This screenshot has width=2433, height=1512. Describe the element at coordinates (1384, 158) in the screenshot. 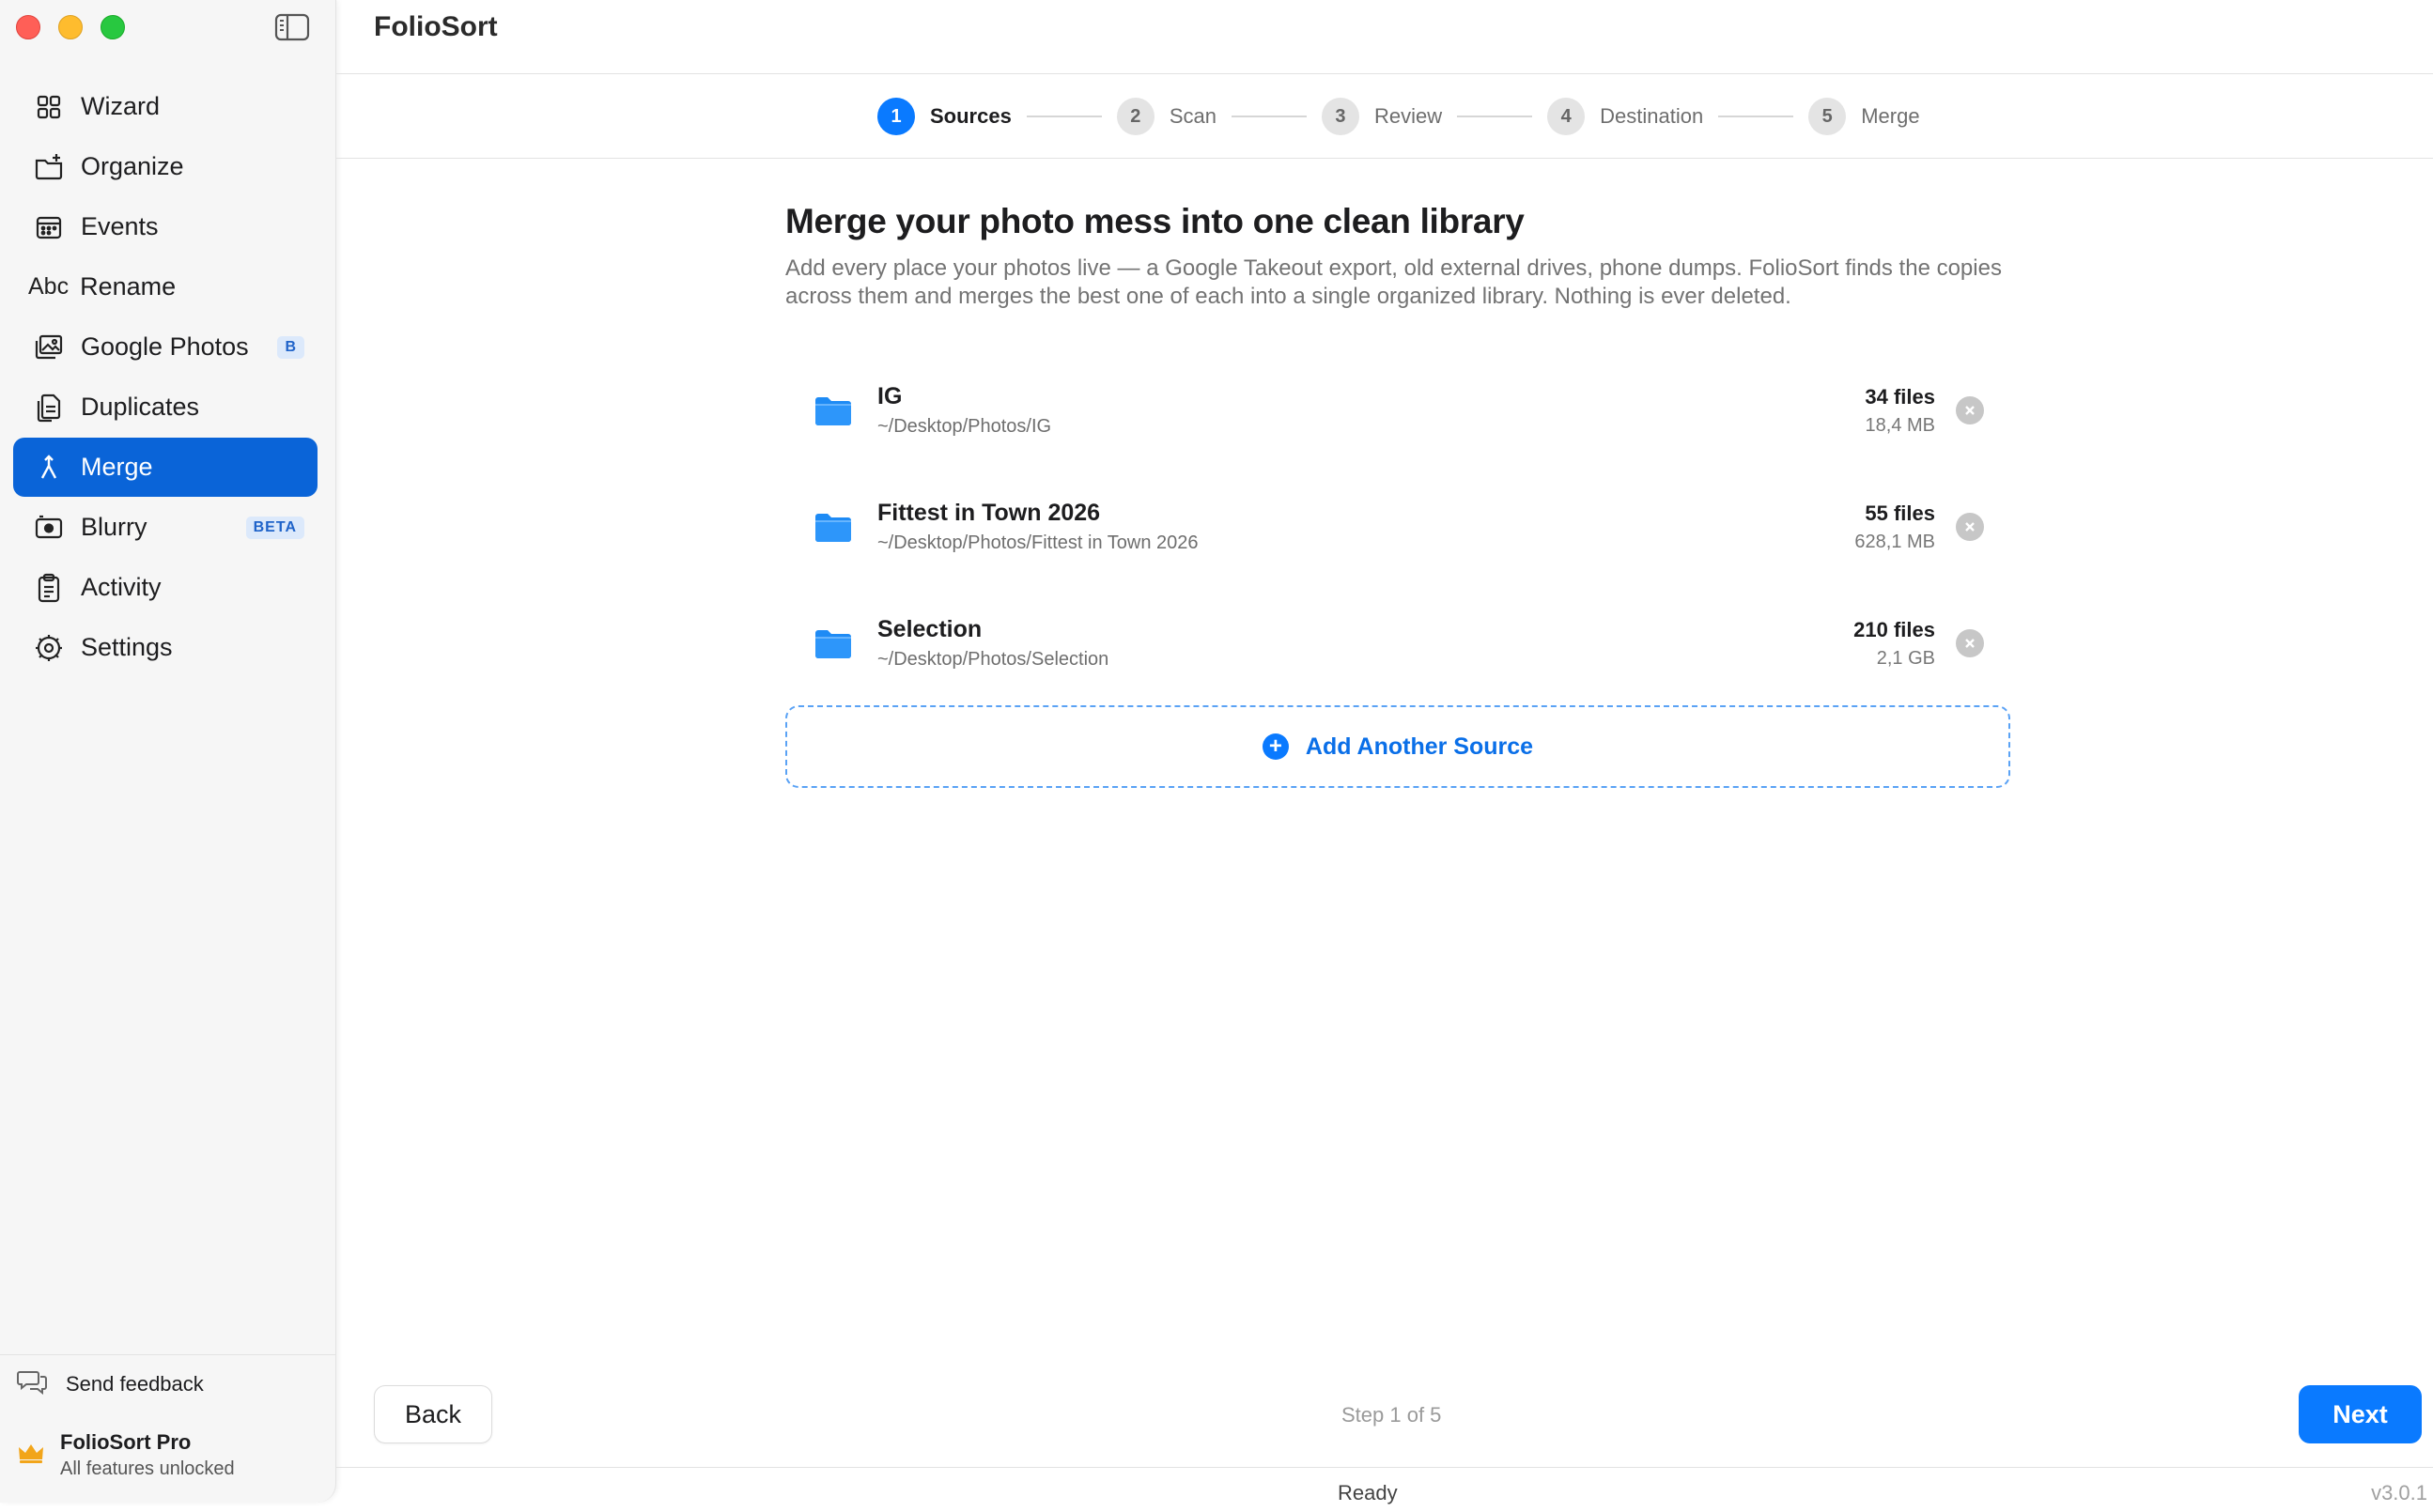

I see `stepper-divider` at that location.